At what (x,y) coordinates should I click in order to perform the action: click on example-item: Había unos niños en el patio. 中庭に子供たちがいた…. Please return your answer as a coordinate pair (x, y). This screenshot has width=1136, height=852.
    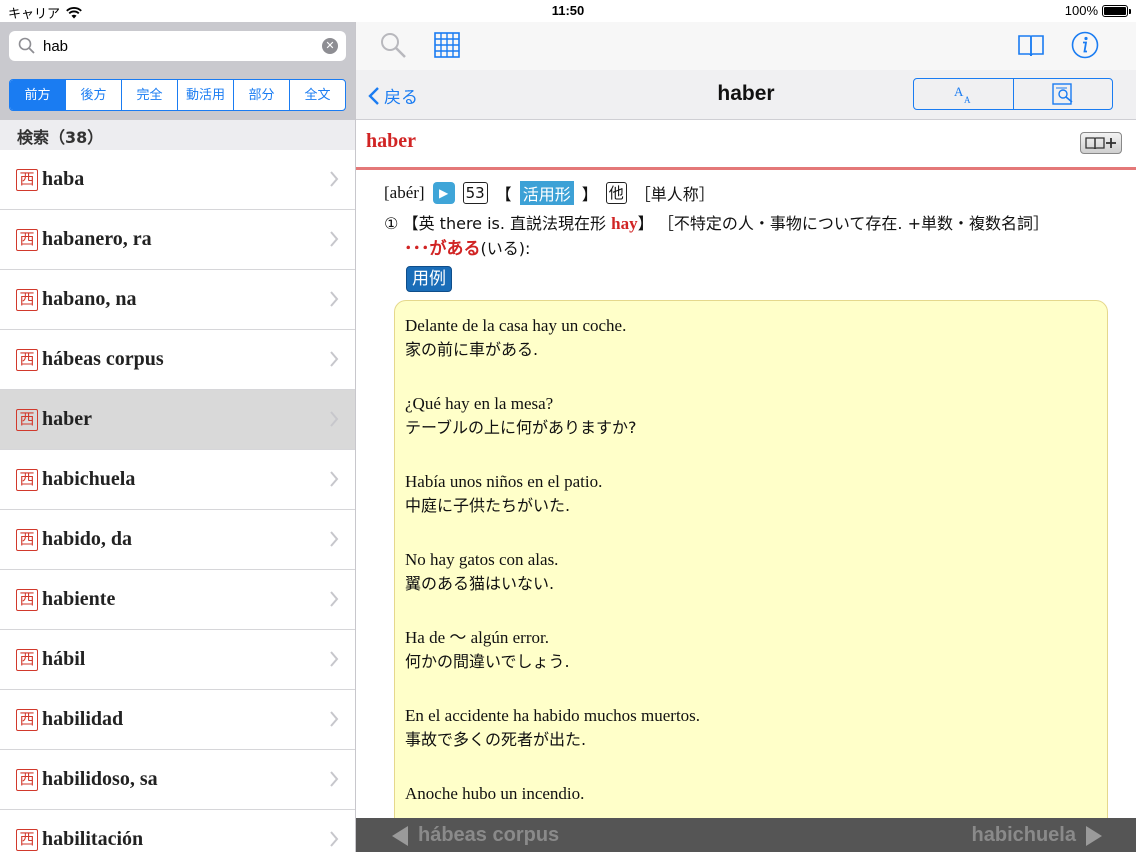
    Looking at the image, I should click on (756, 495).